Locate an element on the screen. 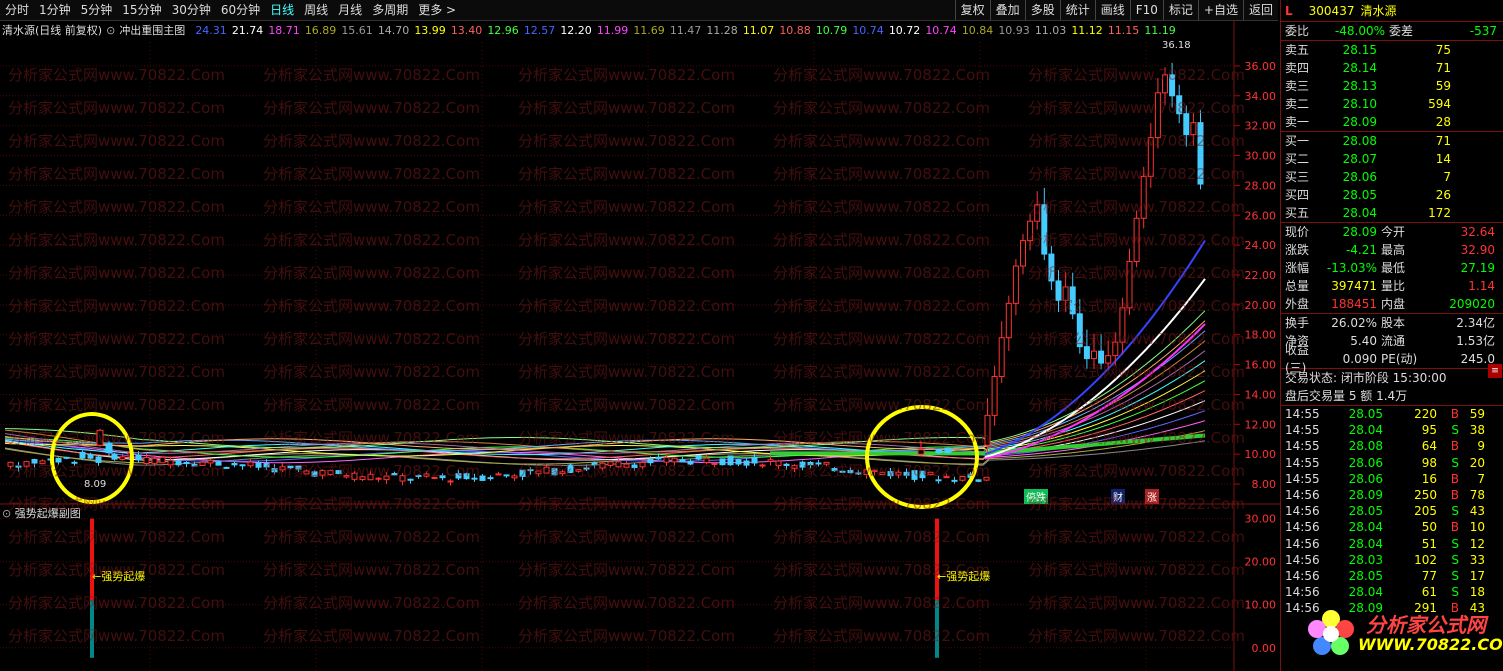 Image resolution: width=1503 pixels, height=671 pixels. tick-row: 14:56 28.05 77 S 17 is located at coordinates (1392, 576).